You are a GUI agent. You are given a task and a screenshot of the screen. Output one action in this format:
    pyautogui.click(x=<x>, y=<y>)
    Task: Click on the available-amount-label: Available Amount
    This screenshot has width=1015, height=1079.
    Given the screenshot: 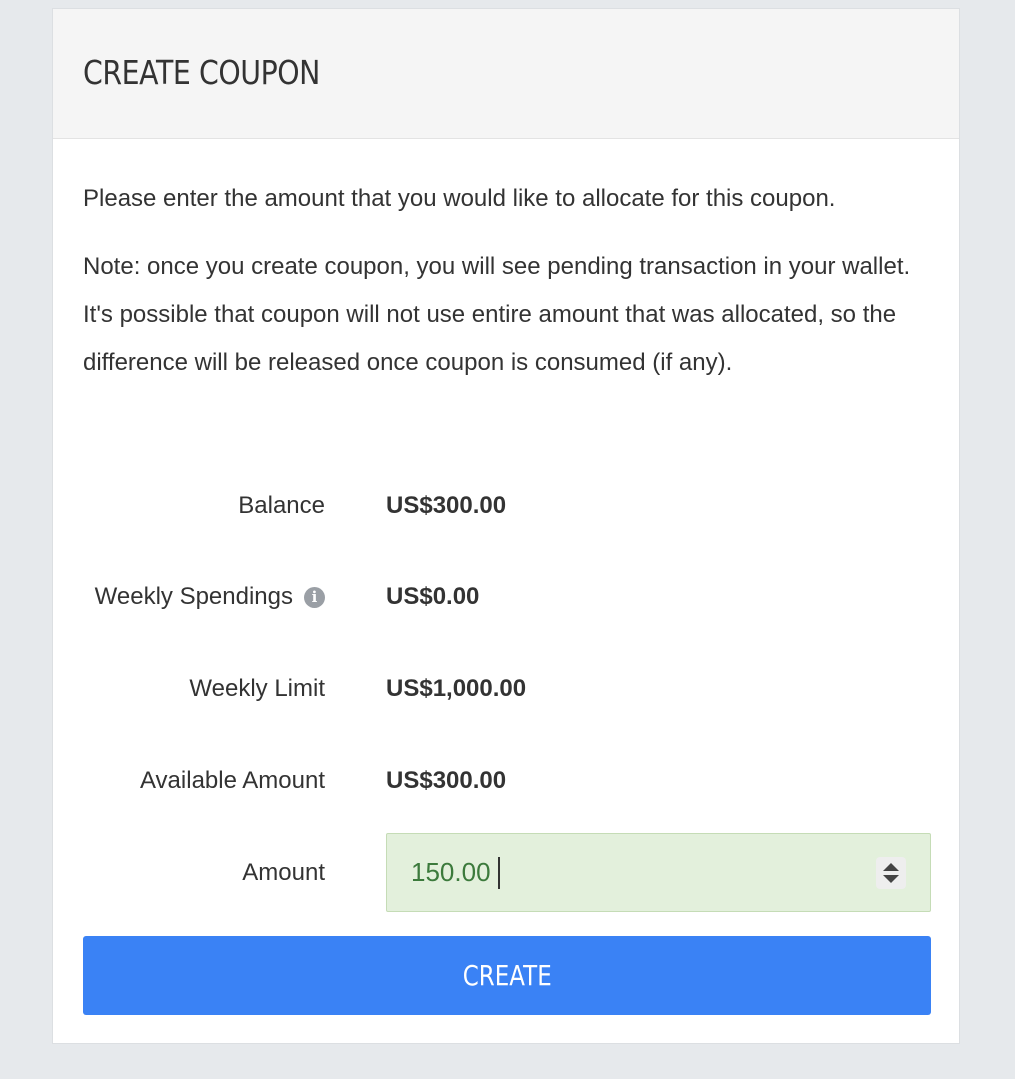 What is the action you would take?
    pyautogui.click(x=232, y=780)
    